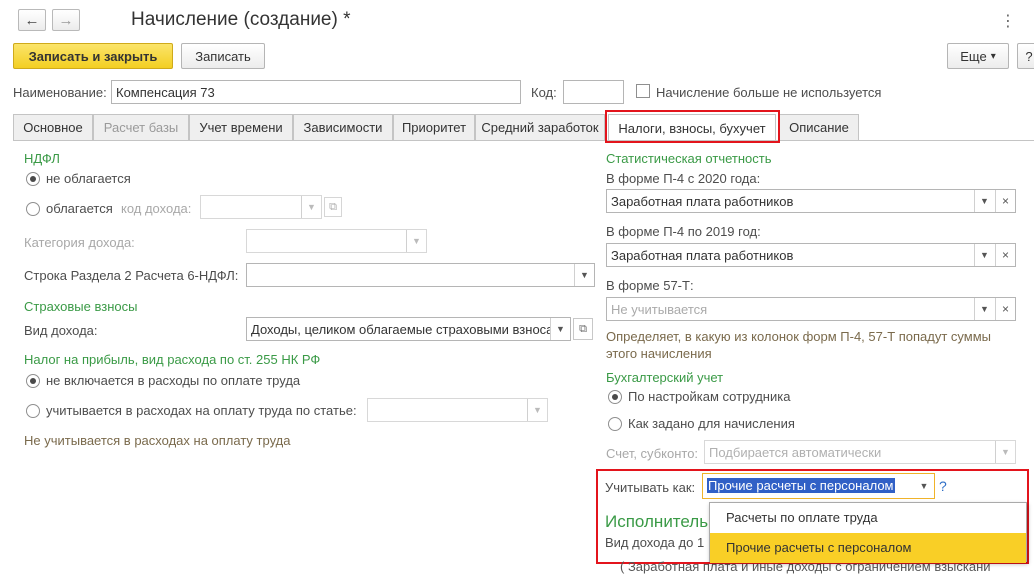 Image resolution: width=1034 pixels, height=574 pixels. I want to click on acc-by-accrual-label: Как задано для начисления, so click(711, 423).